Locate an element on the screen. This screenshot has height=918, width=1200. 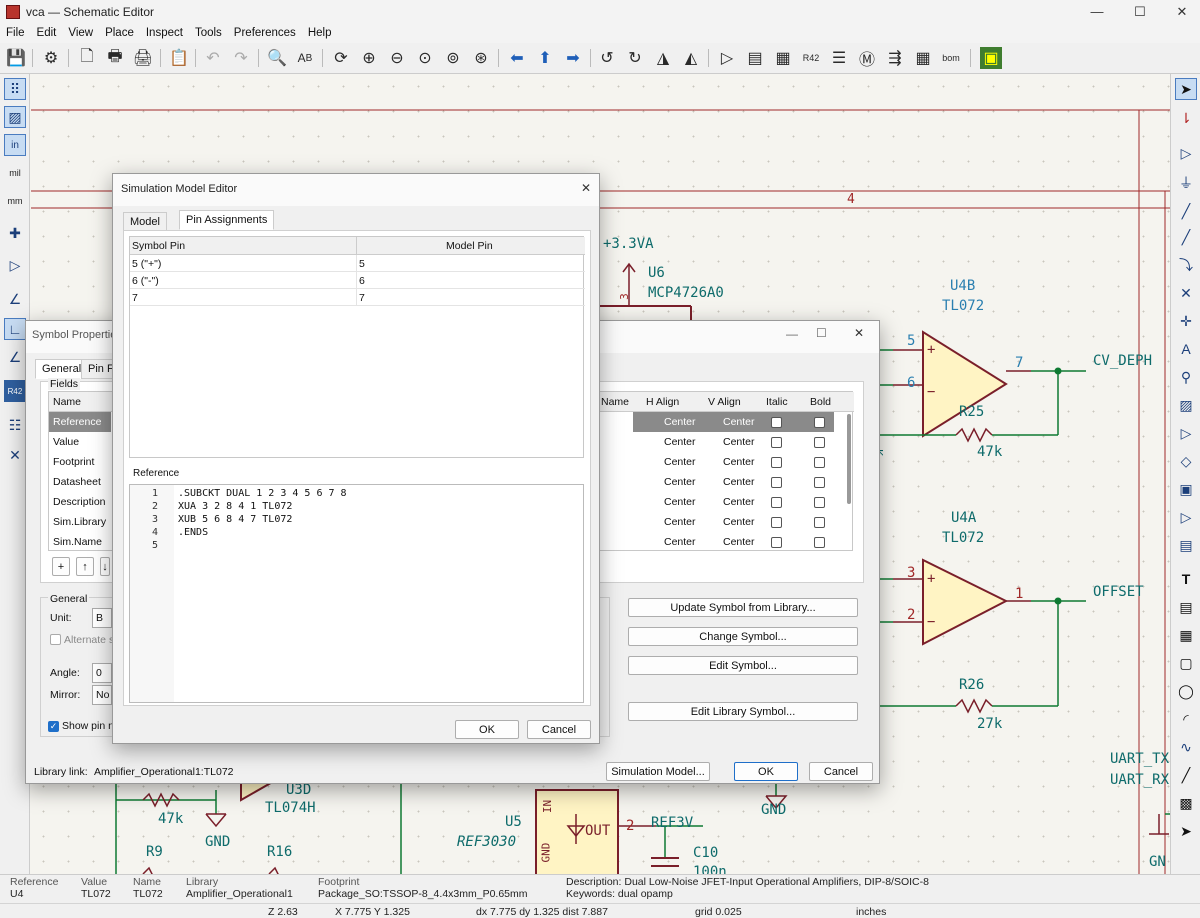
undo-icon: ↶ is located at coordinates (213, 58).